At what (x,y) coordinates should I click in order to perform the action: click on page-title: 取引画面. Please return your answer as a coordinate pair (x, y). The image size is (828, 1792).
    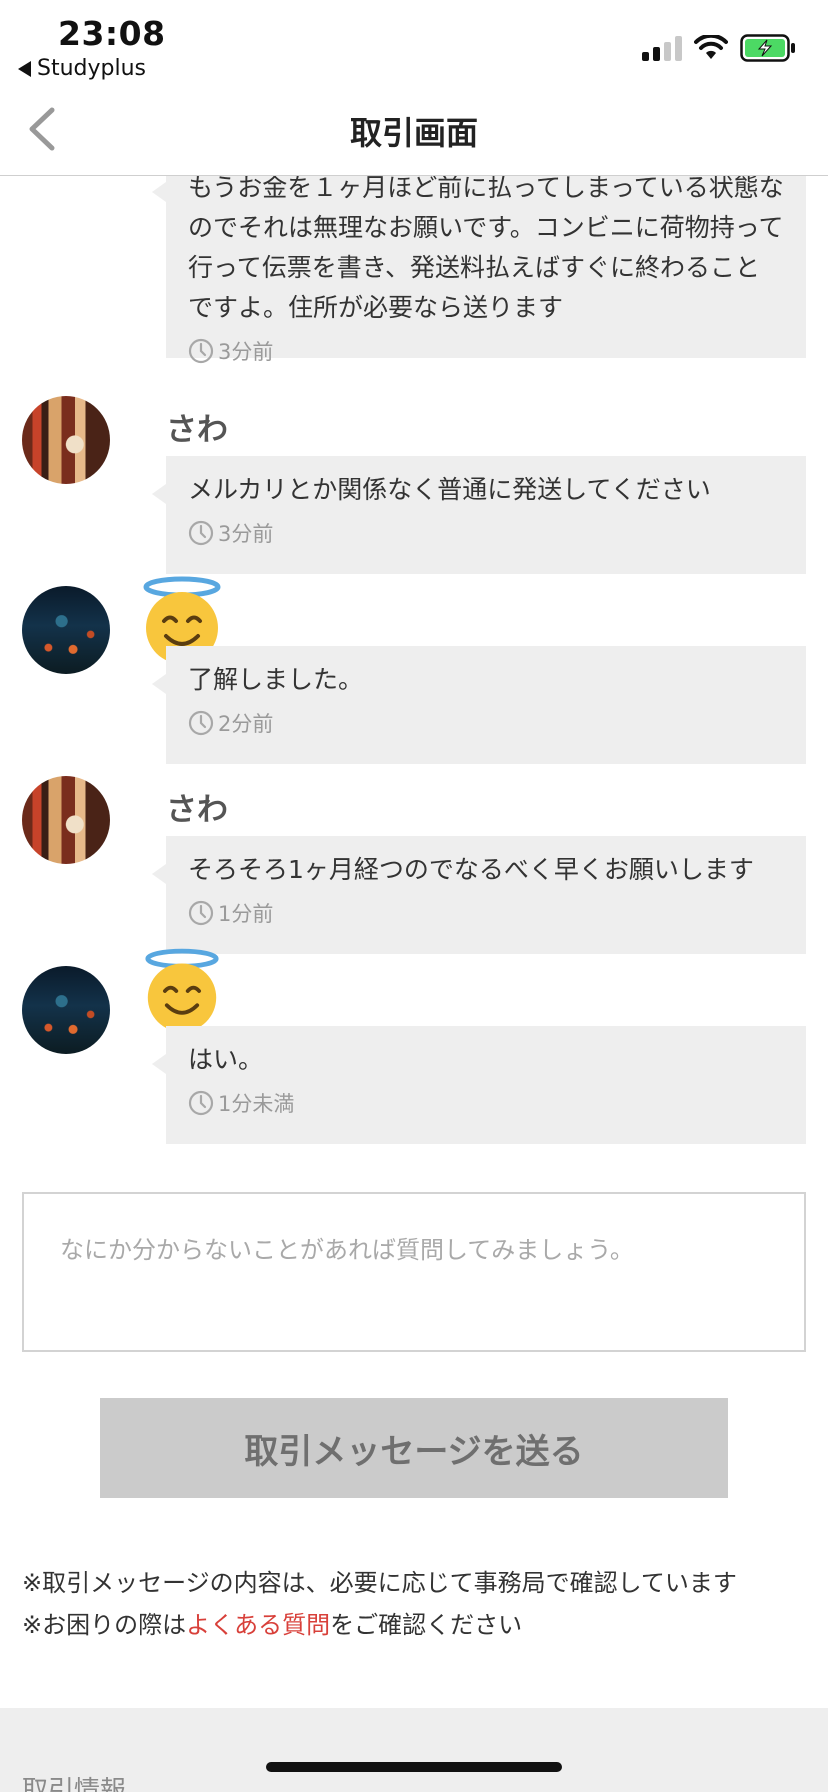
    Looking at the image, I should click on (413, 133).